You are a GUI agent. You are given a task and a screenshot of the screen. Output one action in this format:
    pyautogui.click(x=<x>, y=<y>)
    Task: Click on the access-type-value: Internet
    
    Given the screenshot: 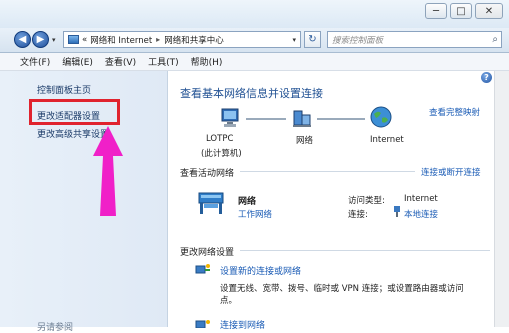 What is the action you would take?
    pyautogui.click(x=421, y=199)
    